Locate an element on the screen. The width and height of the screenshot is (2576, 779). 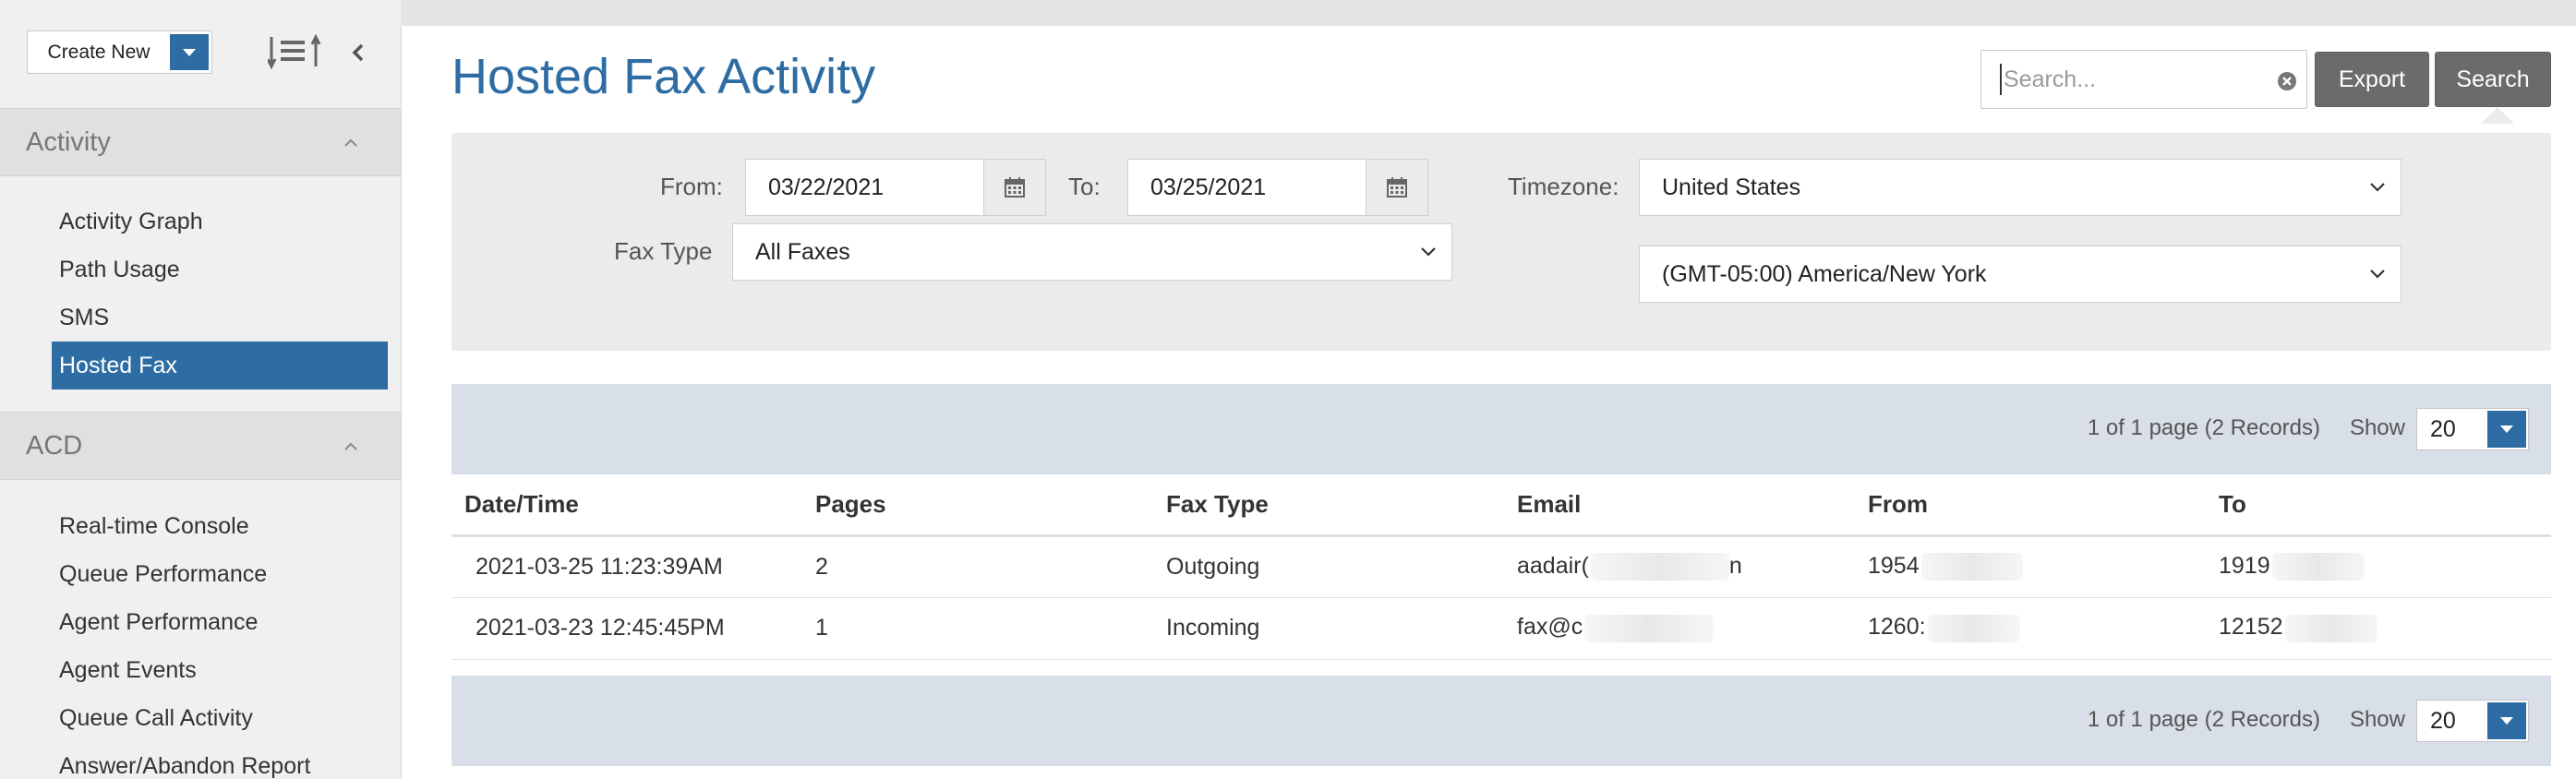
timezone-region-select: United States is located at coordinates (2020, 187).